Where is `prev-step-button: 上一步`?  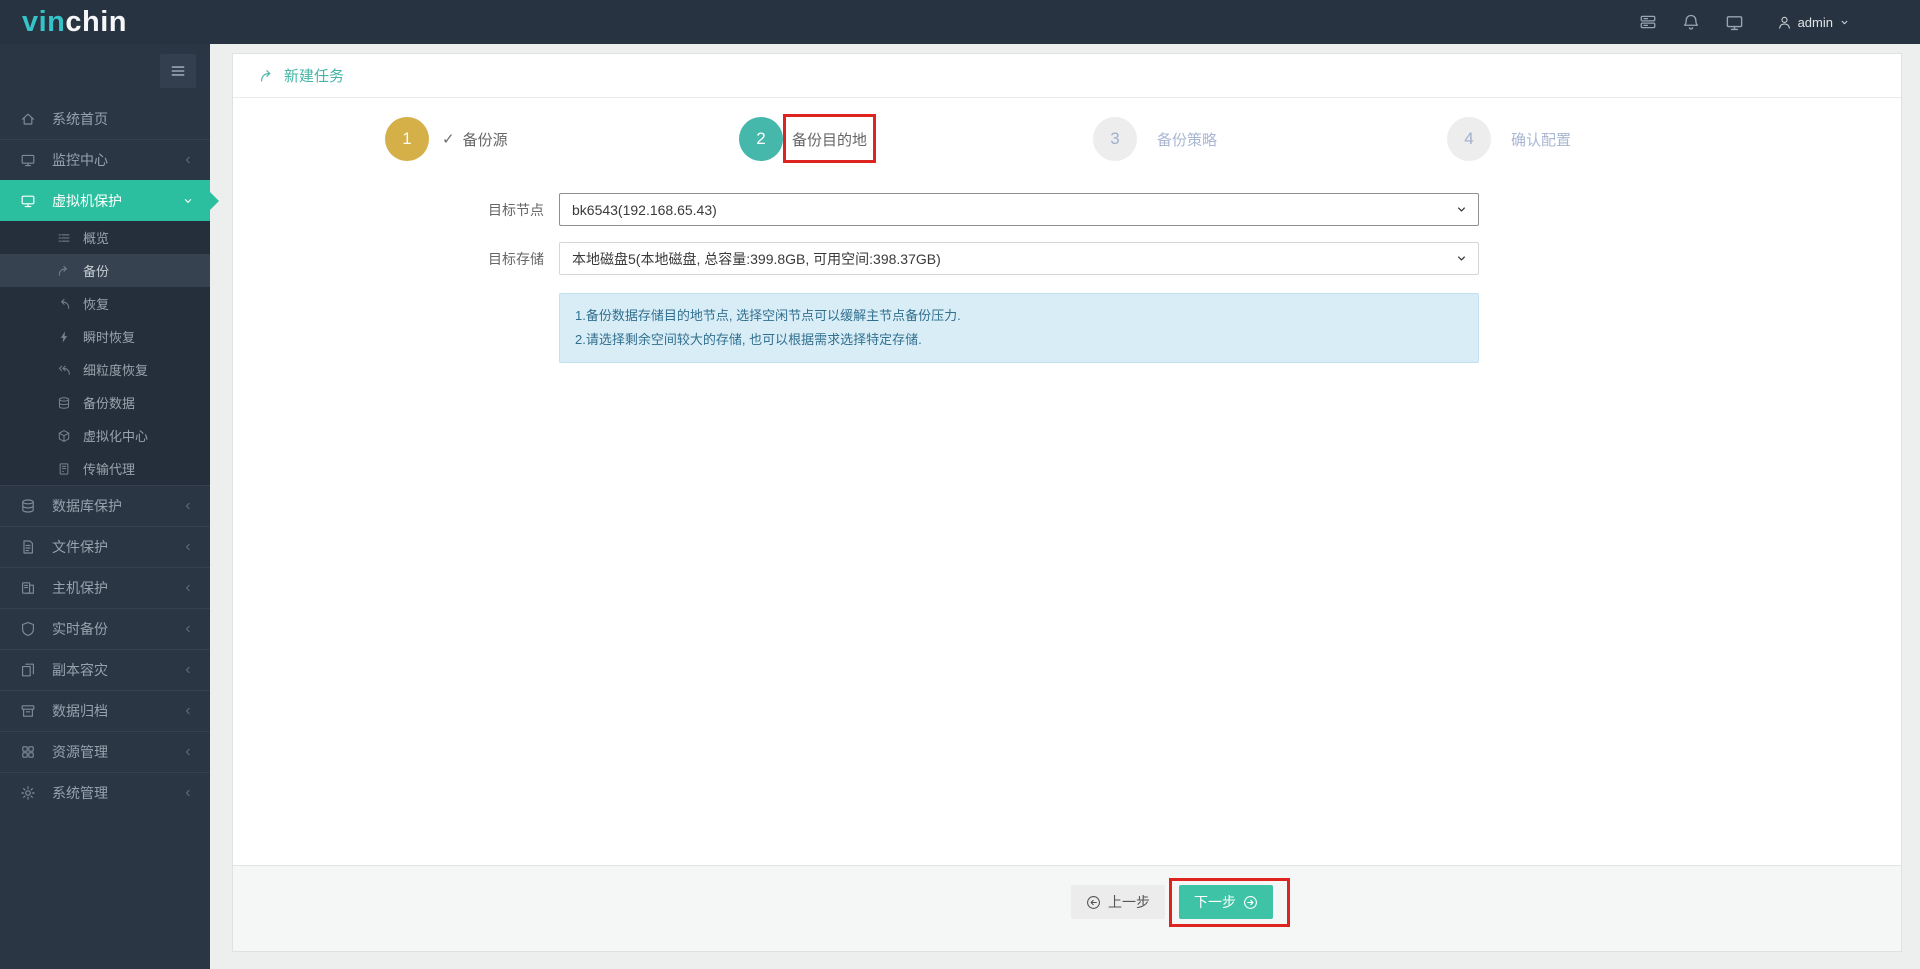 prev-step-button: 上一步 is located at coordinates (1118, 902).